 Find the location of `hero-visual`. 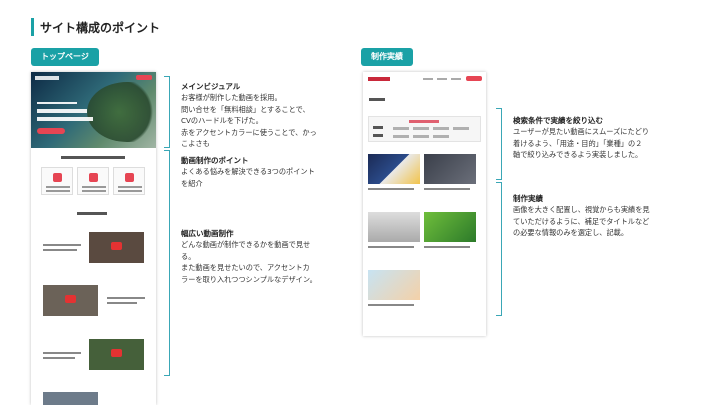

hero-visual is located at coordinates (93, 110).